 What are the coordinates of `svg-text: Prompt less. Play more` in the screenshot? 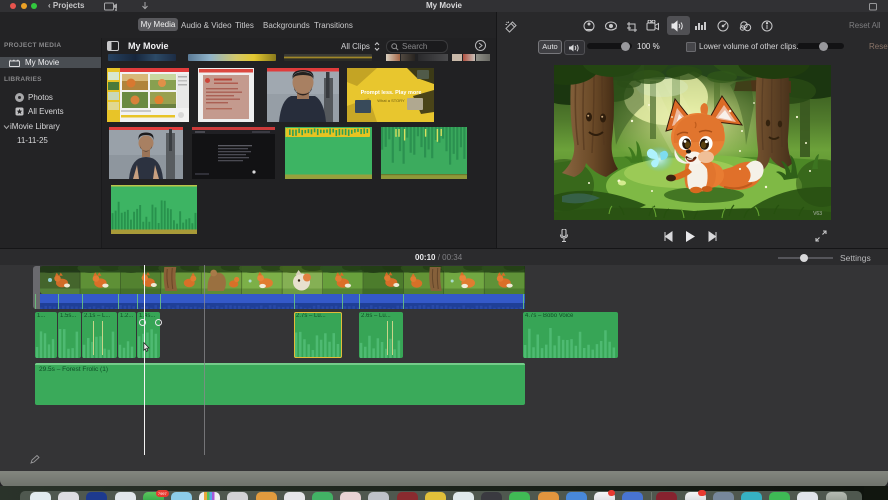 It's located at (391, 93).